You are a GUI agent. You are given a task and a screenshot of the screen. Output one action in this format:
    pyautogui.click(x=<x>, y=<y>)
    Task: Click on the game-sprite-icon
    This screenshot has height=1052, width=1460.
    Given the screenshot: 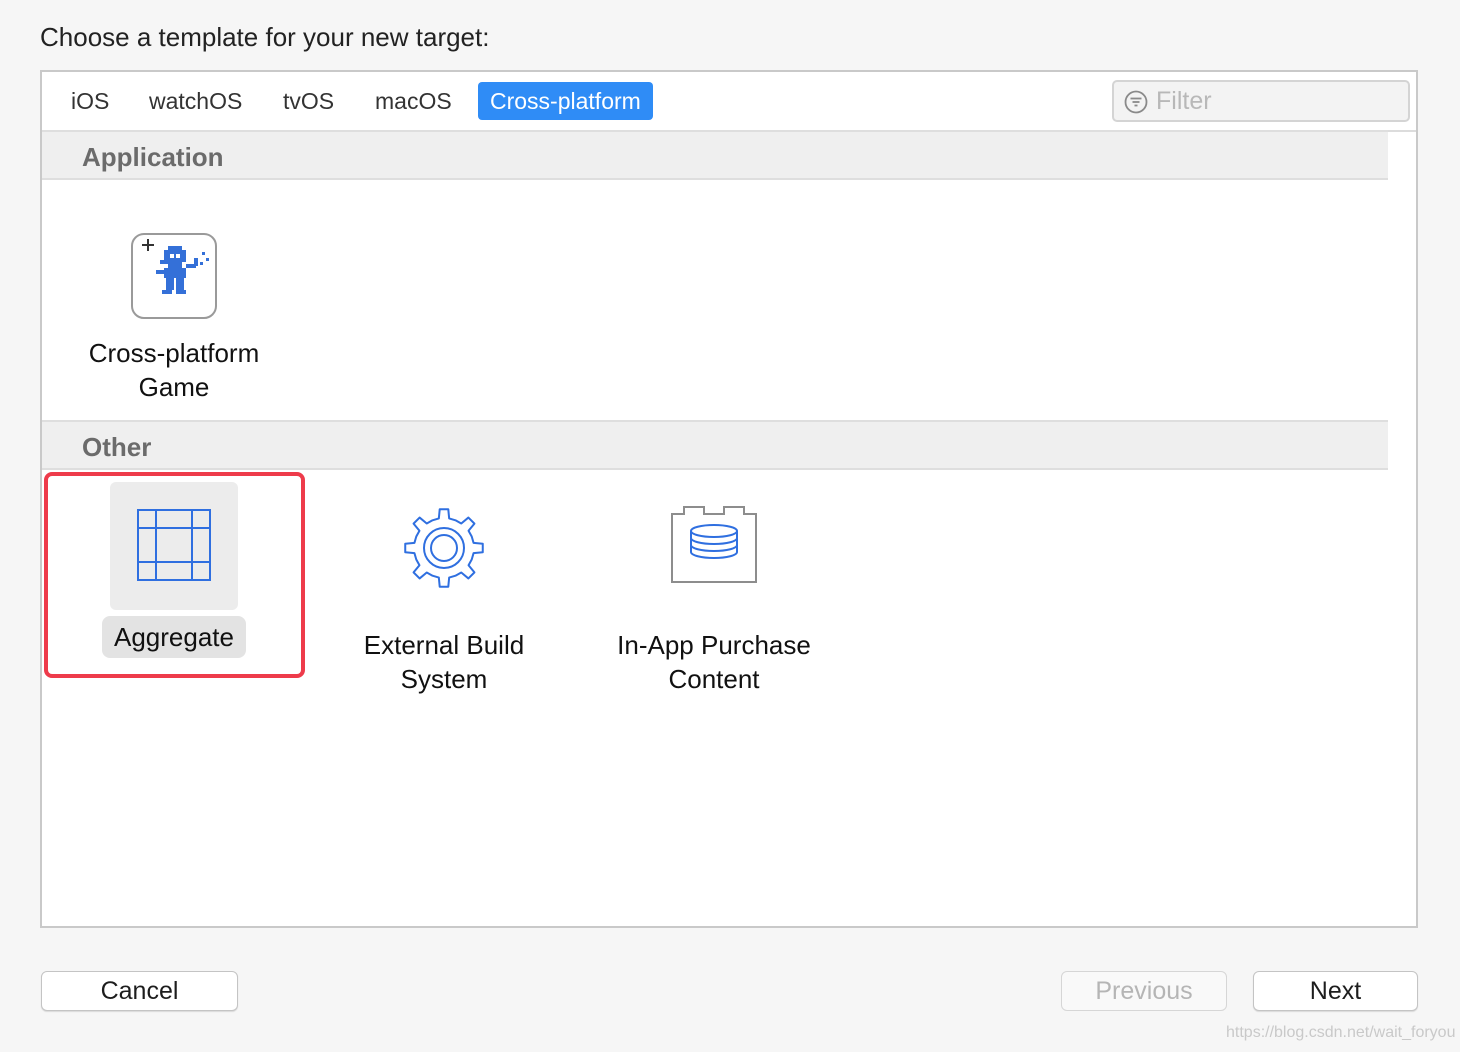 What is the action you would take?
    pyautogui.click(x=174, y=276)
    